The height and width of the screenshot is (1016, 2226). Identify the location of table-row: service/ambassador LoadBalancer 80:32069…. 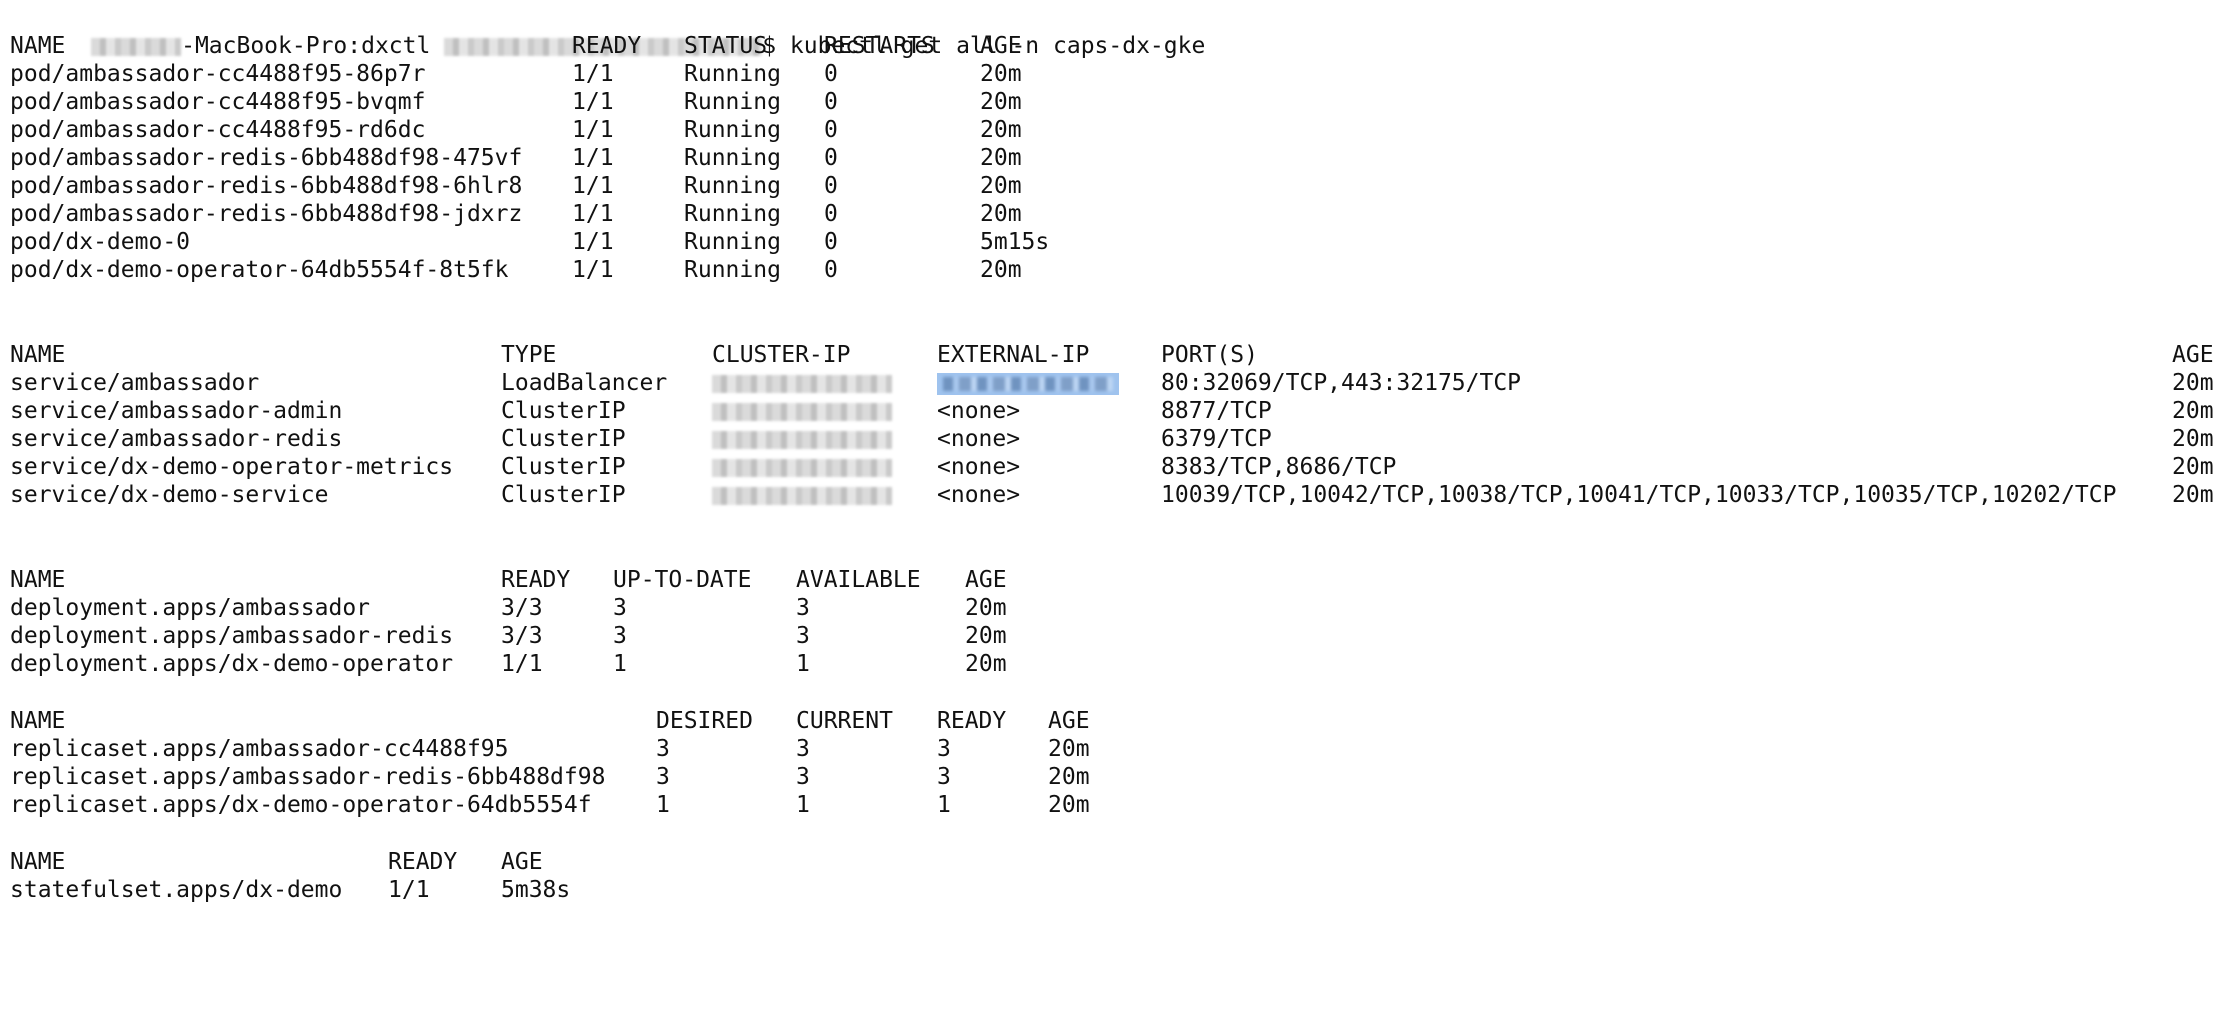
(1107, 383).